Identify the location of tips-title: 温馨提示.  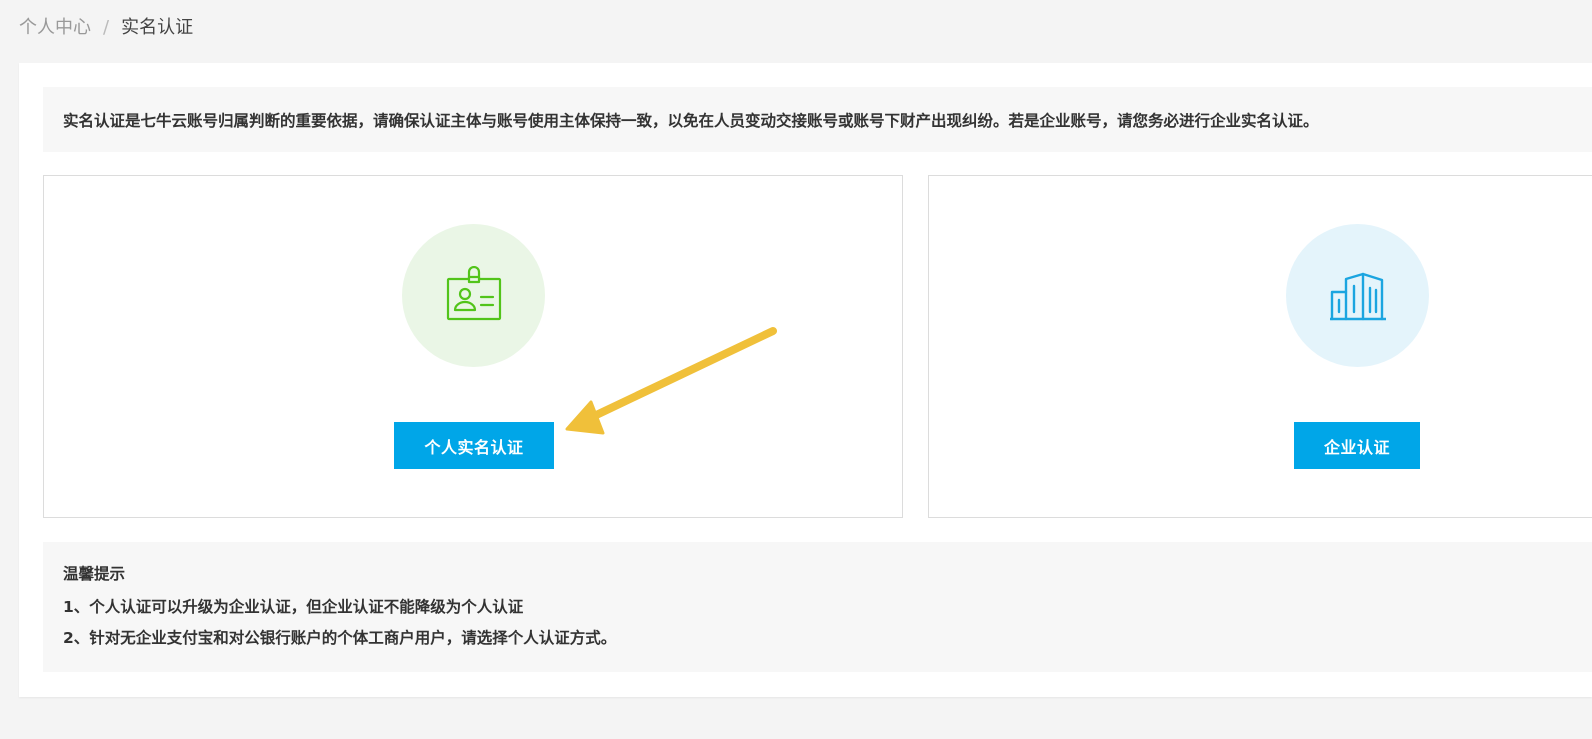
(94, 574).